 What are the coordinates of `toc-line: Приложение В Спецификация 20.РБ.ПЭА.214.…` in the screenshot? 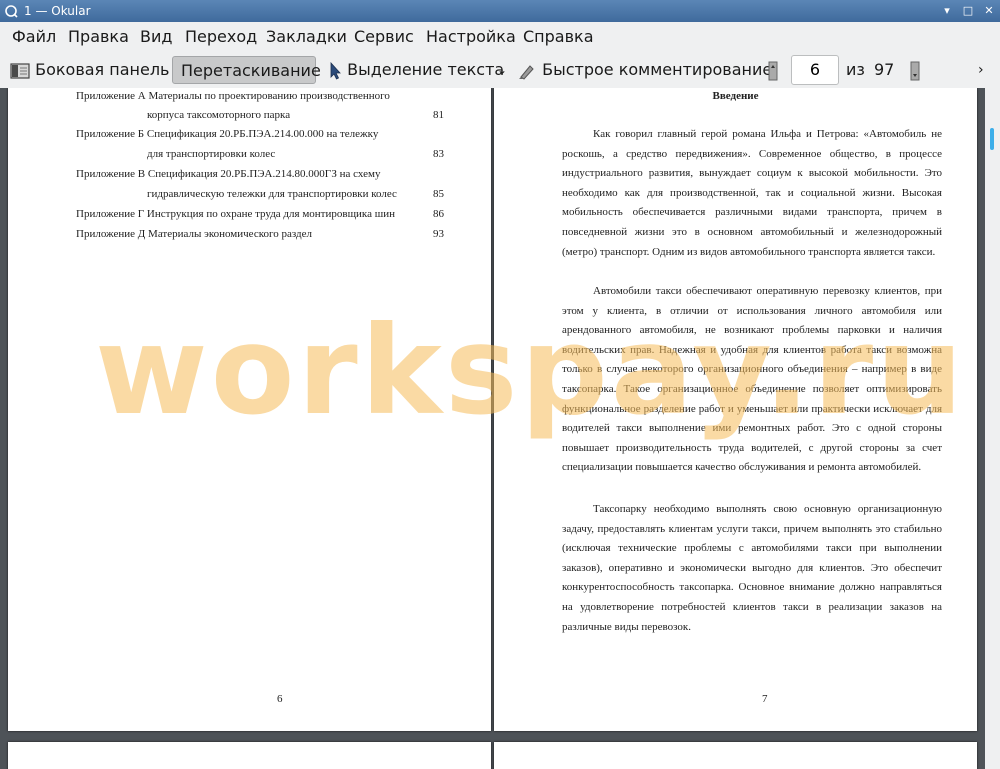 It's located at (228, 174).